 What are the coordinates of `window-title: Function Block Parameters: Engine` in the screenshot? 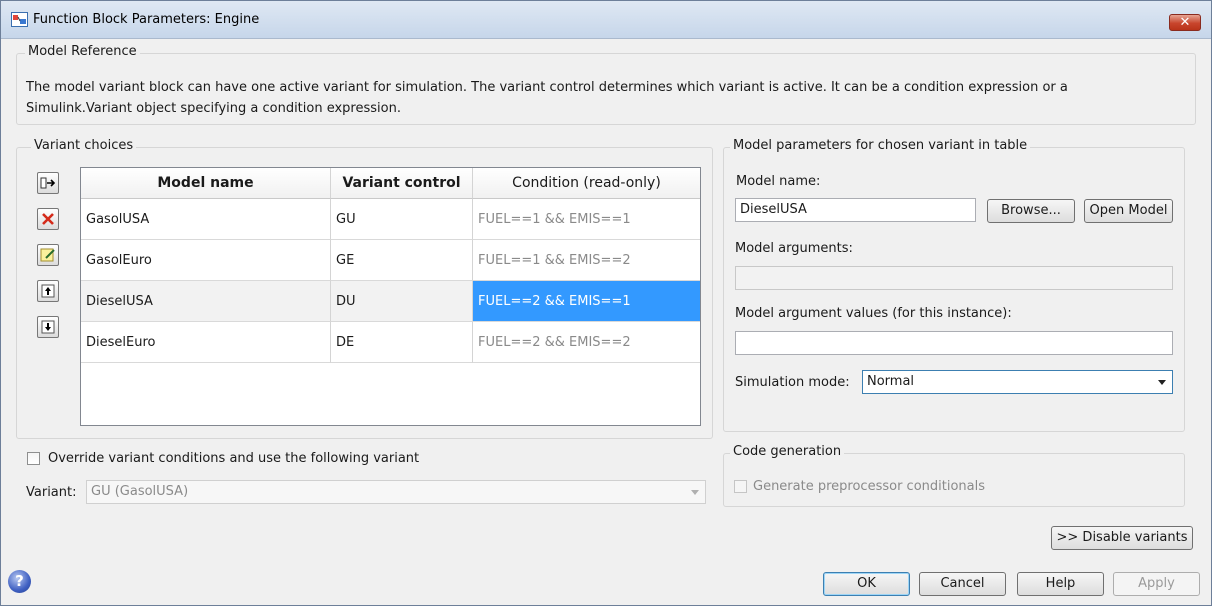 It's located at (146, 19).